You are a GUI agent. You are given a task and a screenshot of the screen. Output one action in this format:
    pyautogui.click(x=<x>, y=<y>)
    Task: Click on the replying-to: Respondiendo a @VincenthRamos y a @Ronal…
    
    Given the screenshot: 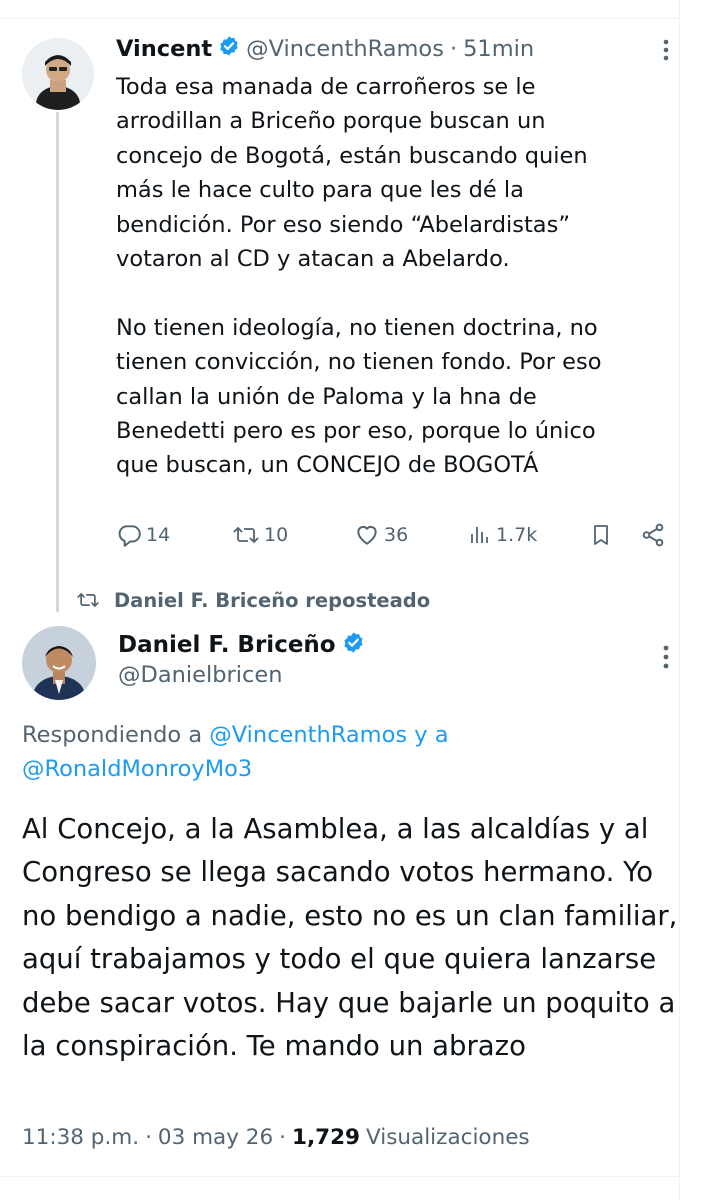 What is the action you would take?
    pyautogui.click(x=342, y=752)
    